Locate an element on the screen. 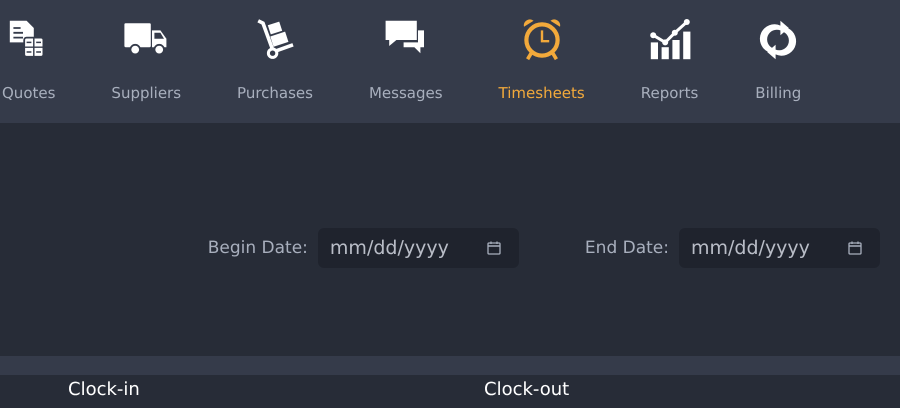 The image size is (900, 408). nav-tab: Reports is located at coordinates (669, 51).